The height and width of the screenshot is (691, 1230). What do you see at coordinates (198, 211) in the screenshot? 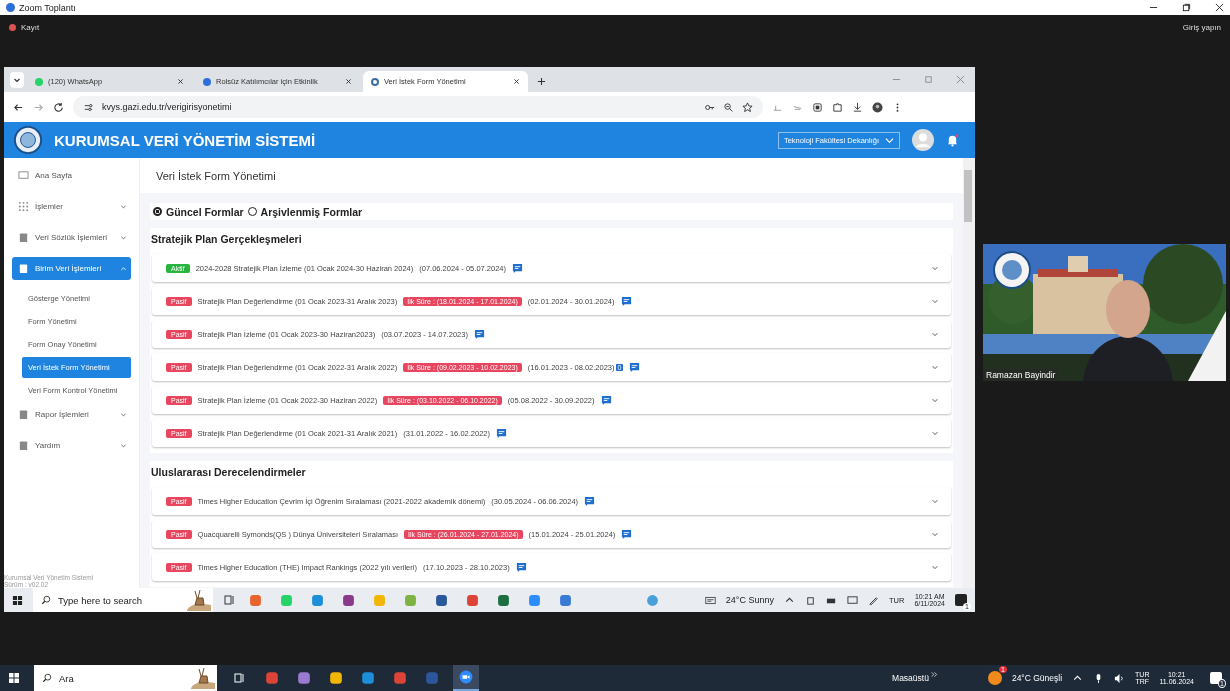
I see `filter-radio: Güncel Formlar` at bounding box center [198, 211].